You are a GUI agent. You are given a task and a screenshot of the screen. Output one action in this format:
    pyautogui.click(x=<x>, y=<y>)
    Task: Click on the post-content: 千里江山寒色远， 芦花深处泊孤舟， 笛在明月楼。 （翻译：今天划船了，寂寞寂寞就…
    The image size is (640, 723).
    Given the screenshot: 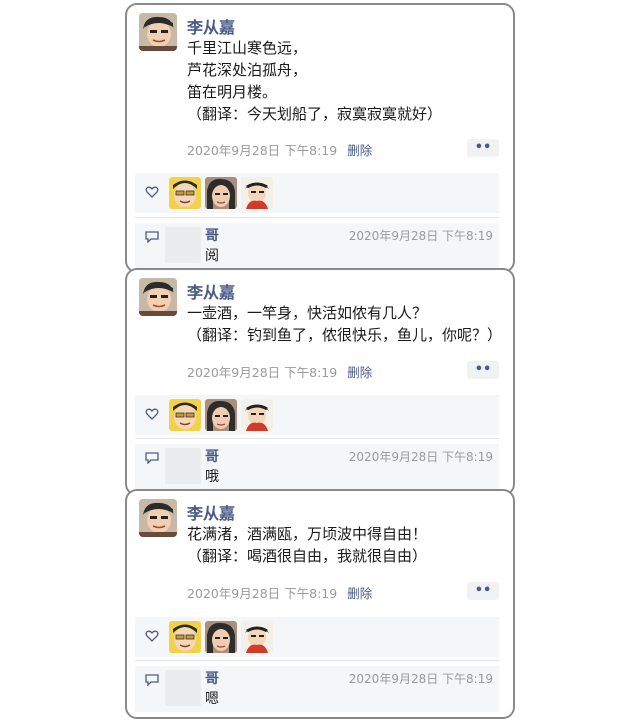 What is the action you would take?
    pyautogui.click(x=347, y=81)
    